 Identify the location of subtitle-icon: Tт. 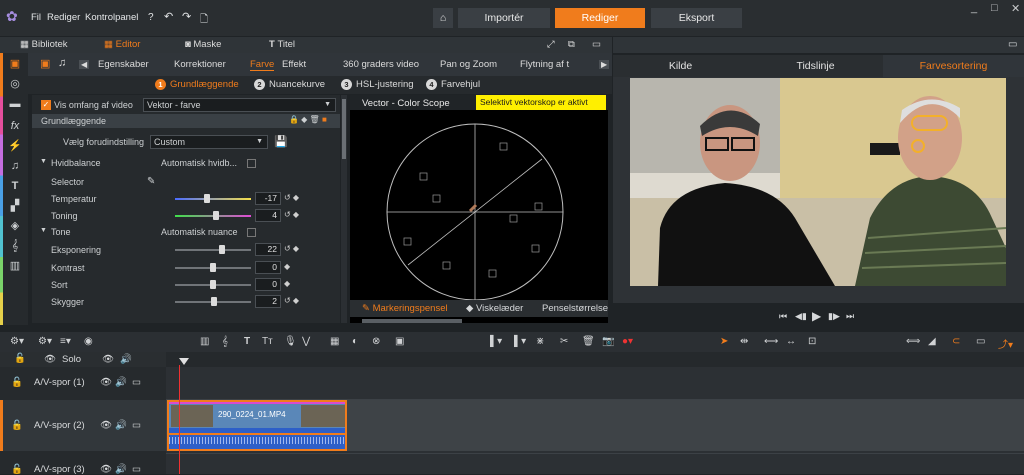
(267, 341).